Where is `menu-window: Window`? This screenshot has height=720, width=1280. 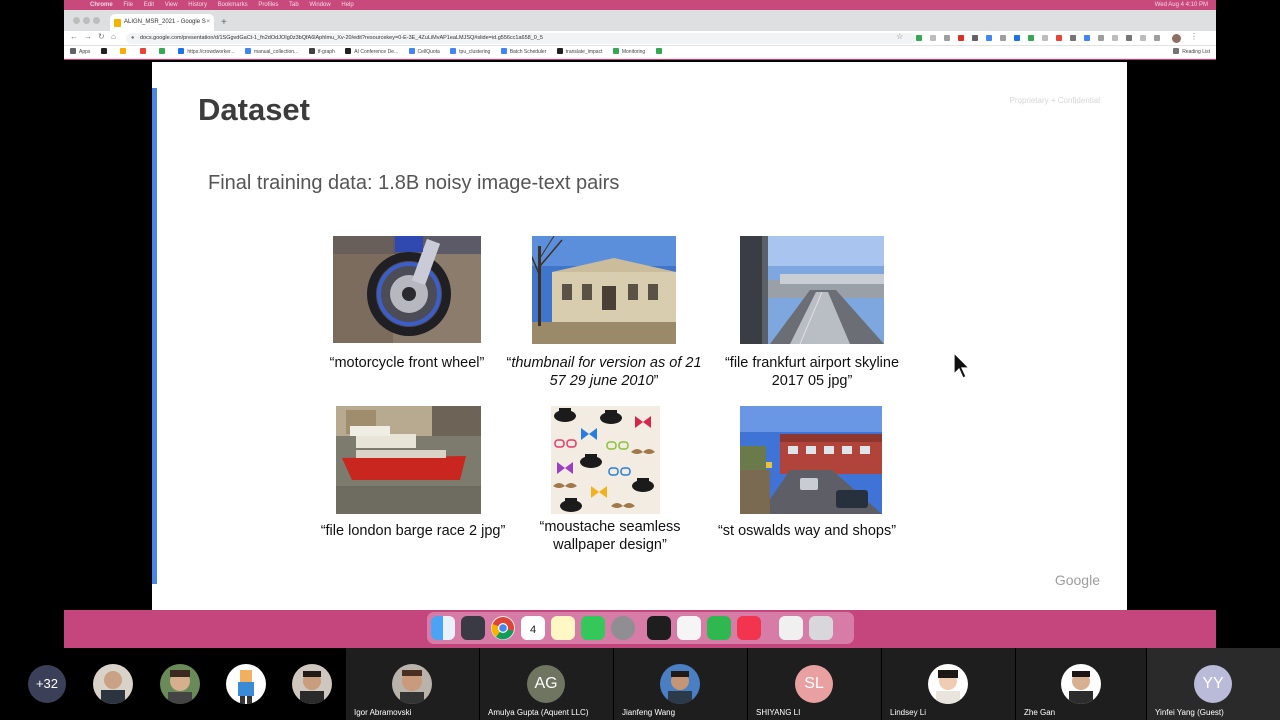 menu-window: Window is located at coordinates (319, 5).